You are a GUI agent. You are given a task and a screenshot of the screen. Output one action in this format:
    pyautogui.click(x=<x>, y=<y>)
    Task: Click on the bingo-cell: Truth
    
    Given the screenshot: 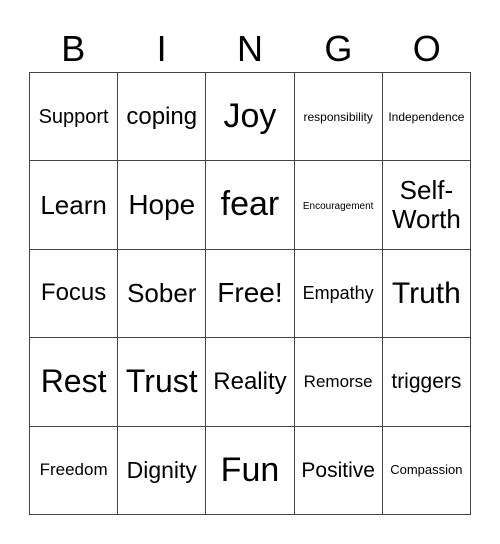 What is the action you would take?
    pyautogui.click(x=426, y=293)
    